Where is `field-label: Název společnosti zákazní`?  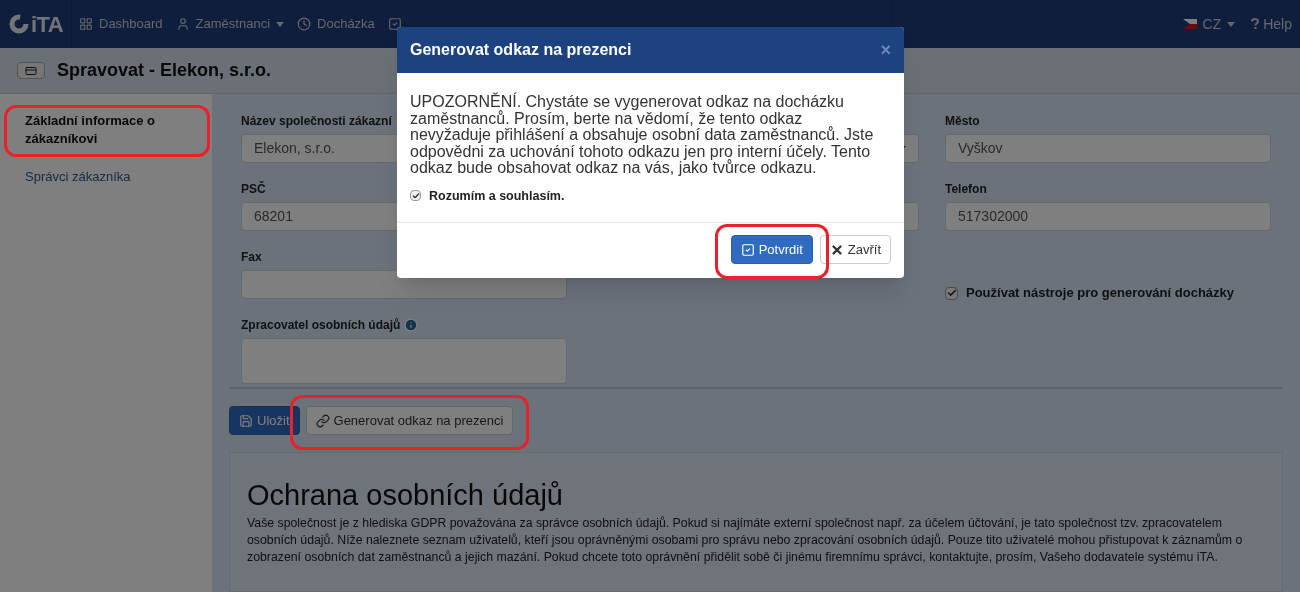 field-label: Název společnosti zákazní is located at coordinates (316, 121).